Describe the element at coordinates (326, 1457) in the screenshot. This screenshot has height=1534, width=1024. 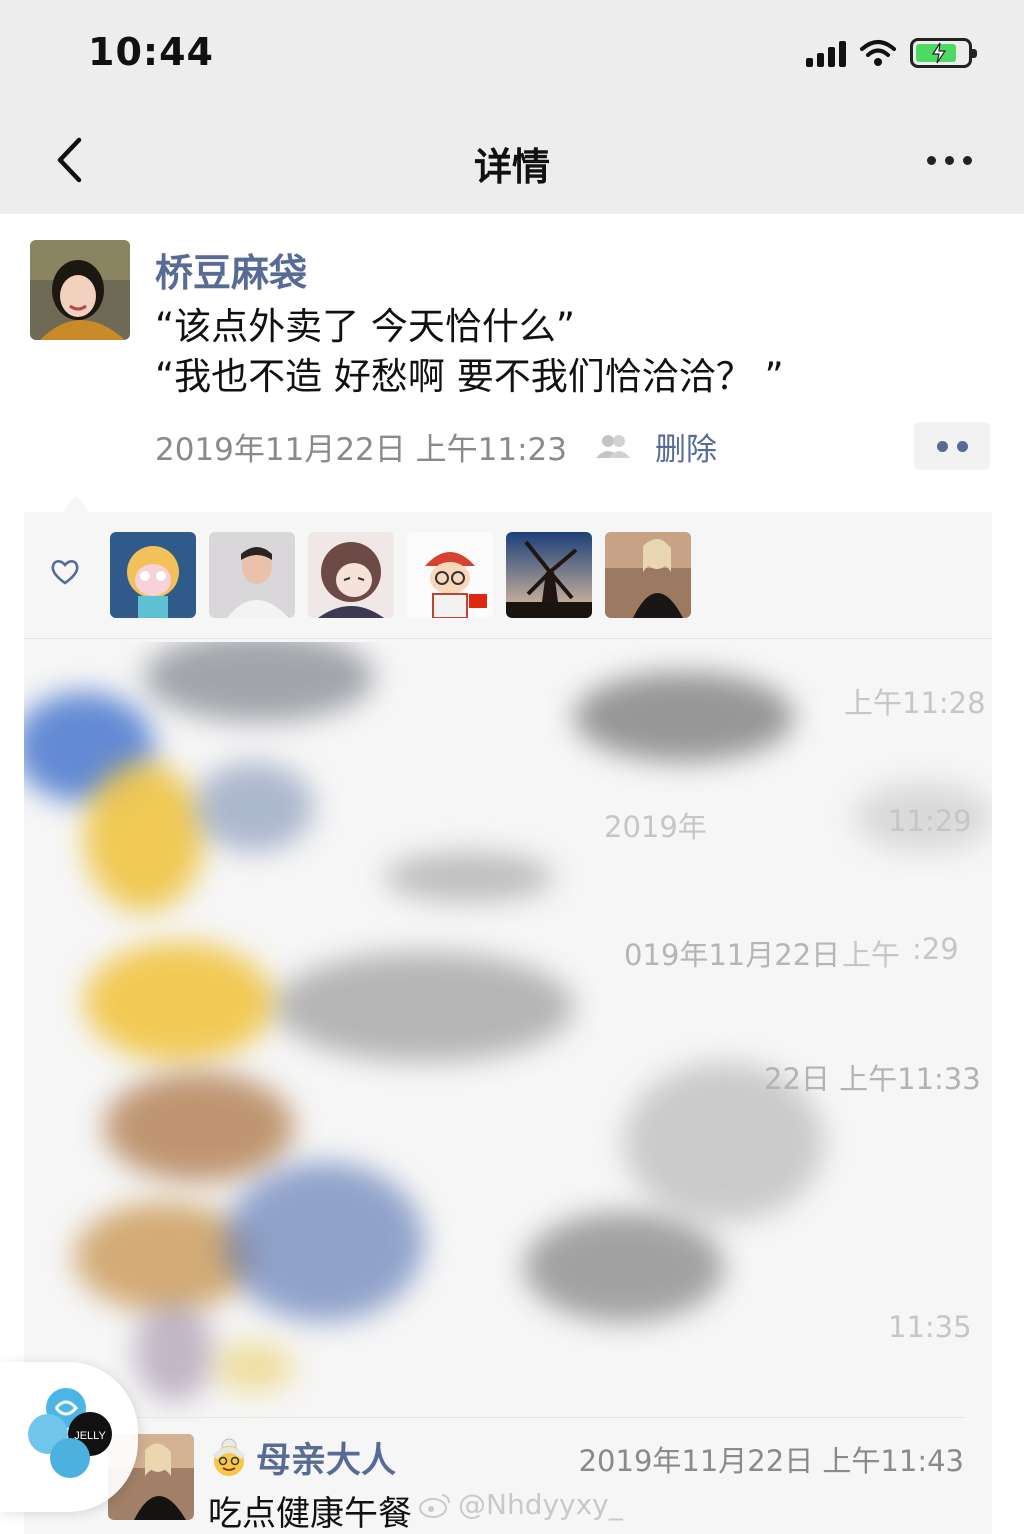
I see `commenter-name: 母亲大人` at that location.